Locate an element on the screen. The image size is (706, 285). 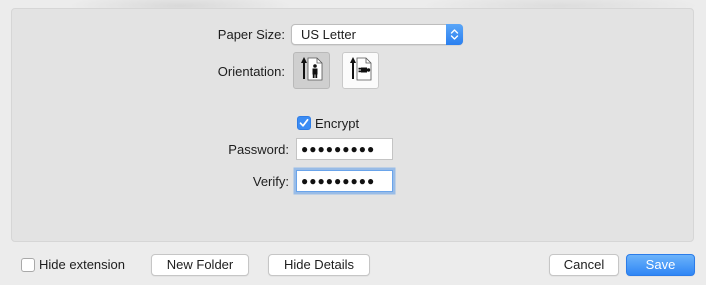
save-button: Save is located at coordinates (660, 265).